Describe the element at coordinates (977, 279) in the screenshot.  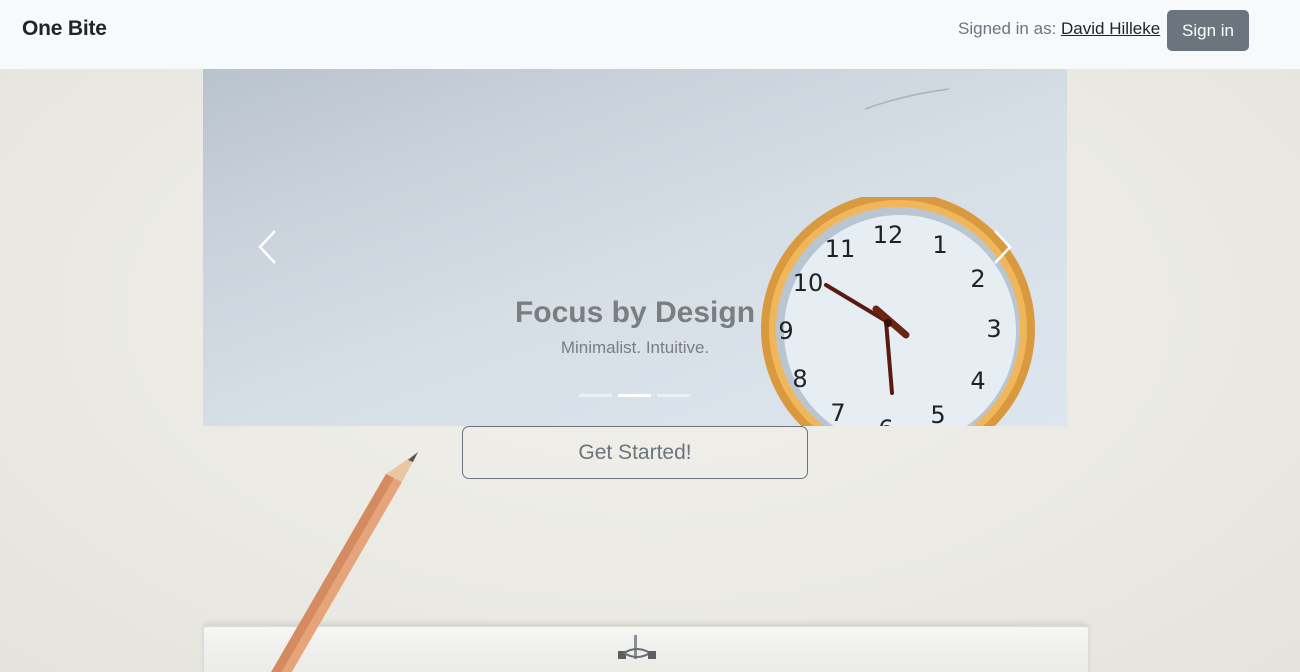
I see `svg-text: 2` at that location.